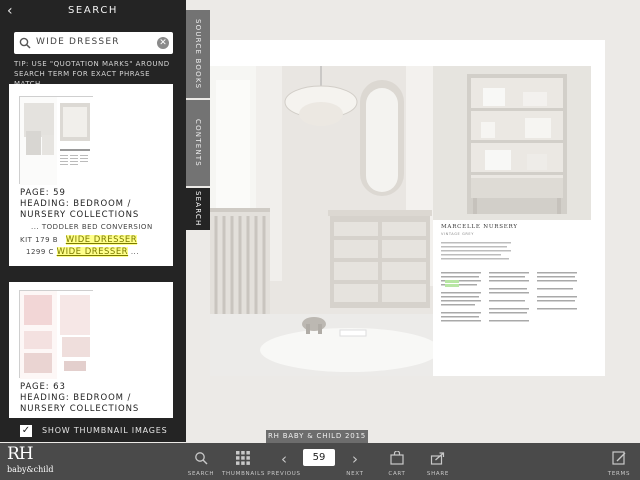 This screenshot has width=640, height=480. Describe the element at coordinates (39, 240) in the screenshot. I see `snippet-text: KIT 179 B` at that location.